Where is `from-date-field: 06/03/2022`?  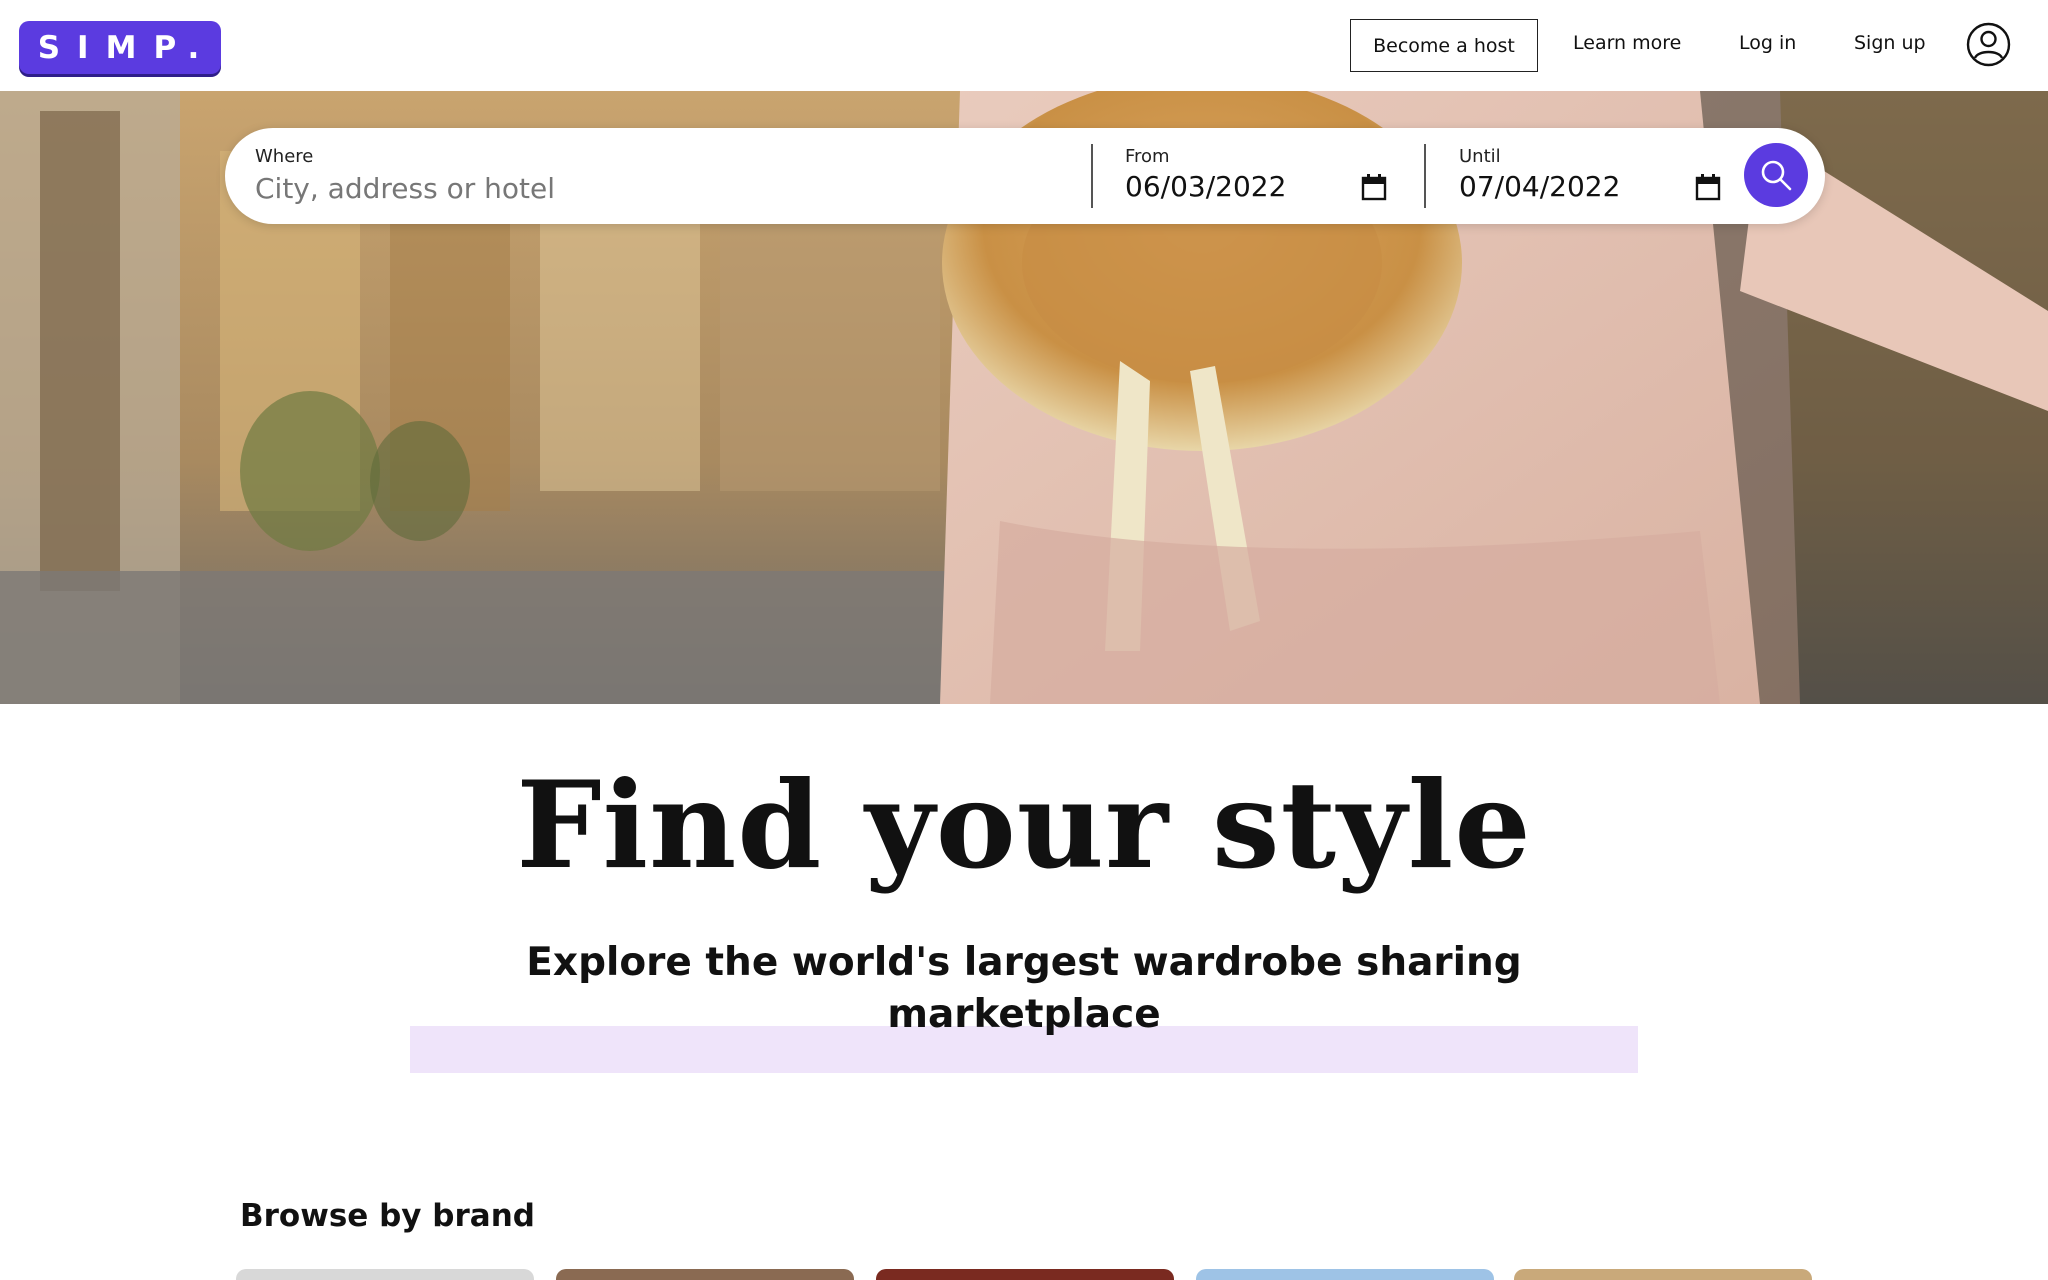 from-date-field: 06/03/2022 is located at coordinates (1205, 186).